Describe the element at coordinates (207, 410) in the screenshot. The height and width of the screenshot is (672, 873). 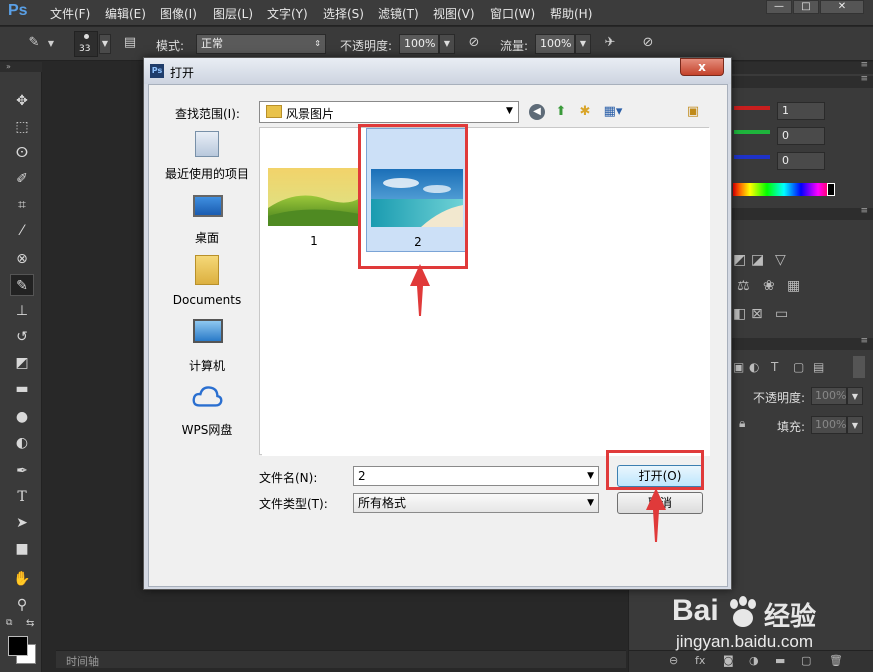
I see `place-wps-cloud: WPS网盘` at that location.